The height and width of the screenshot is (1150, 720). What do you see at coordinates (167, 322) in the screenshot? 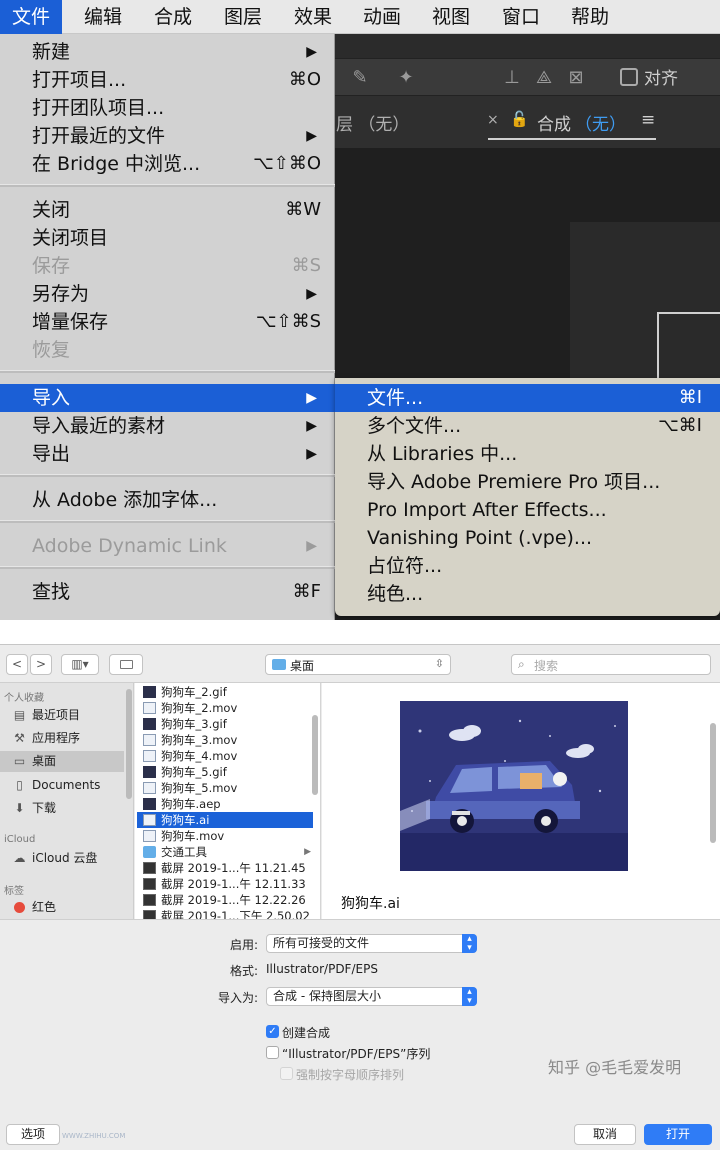
I see `menu-item-increment-save: 增量保存 ⌥⇧⌘S` at bounding box center [167, 322].